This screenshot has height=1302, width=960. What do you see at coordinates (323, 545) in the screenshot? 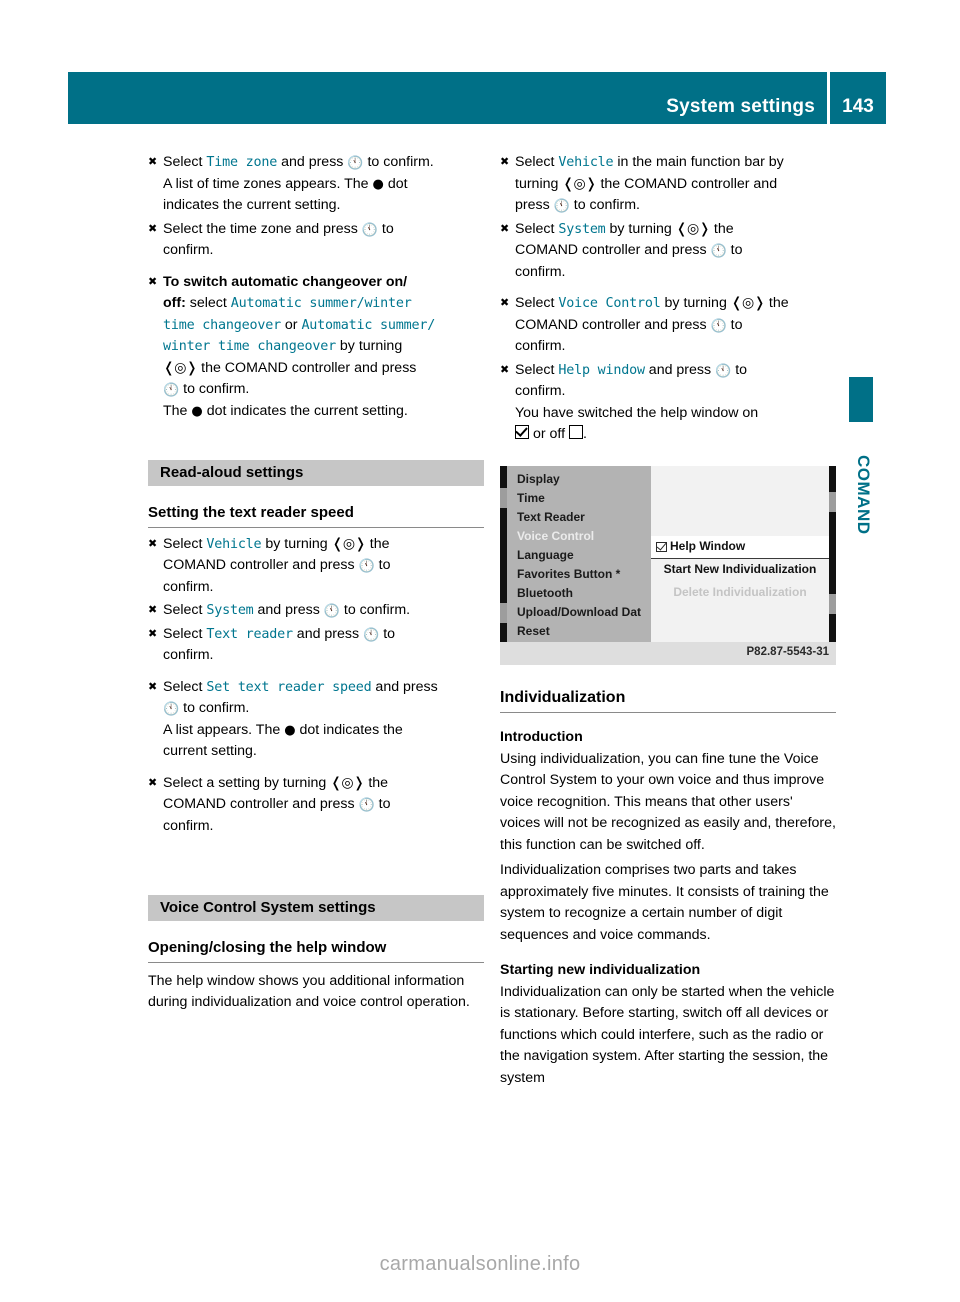
I see `step-text: Select Vehicle by turning ❬◎❭ the` at bounding box center [323, 545].